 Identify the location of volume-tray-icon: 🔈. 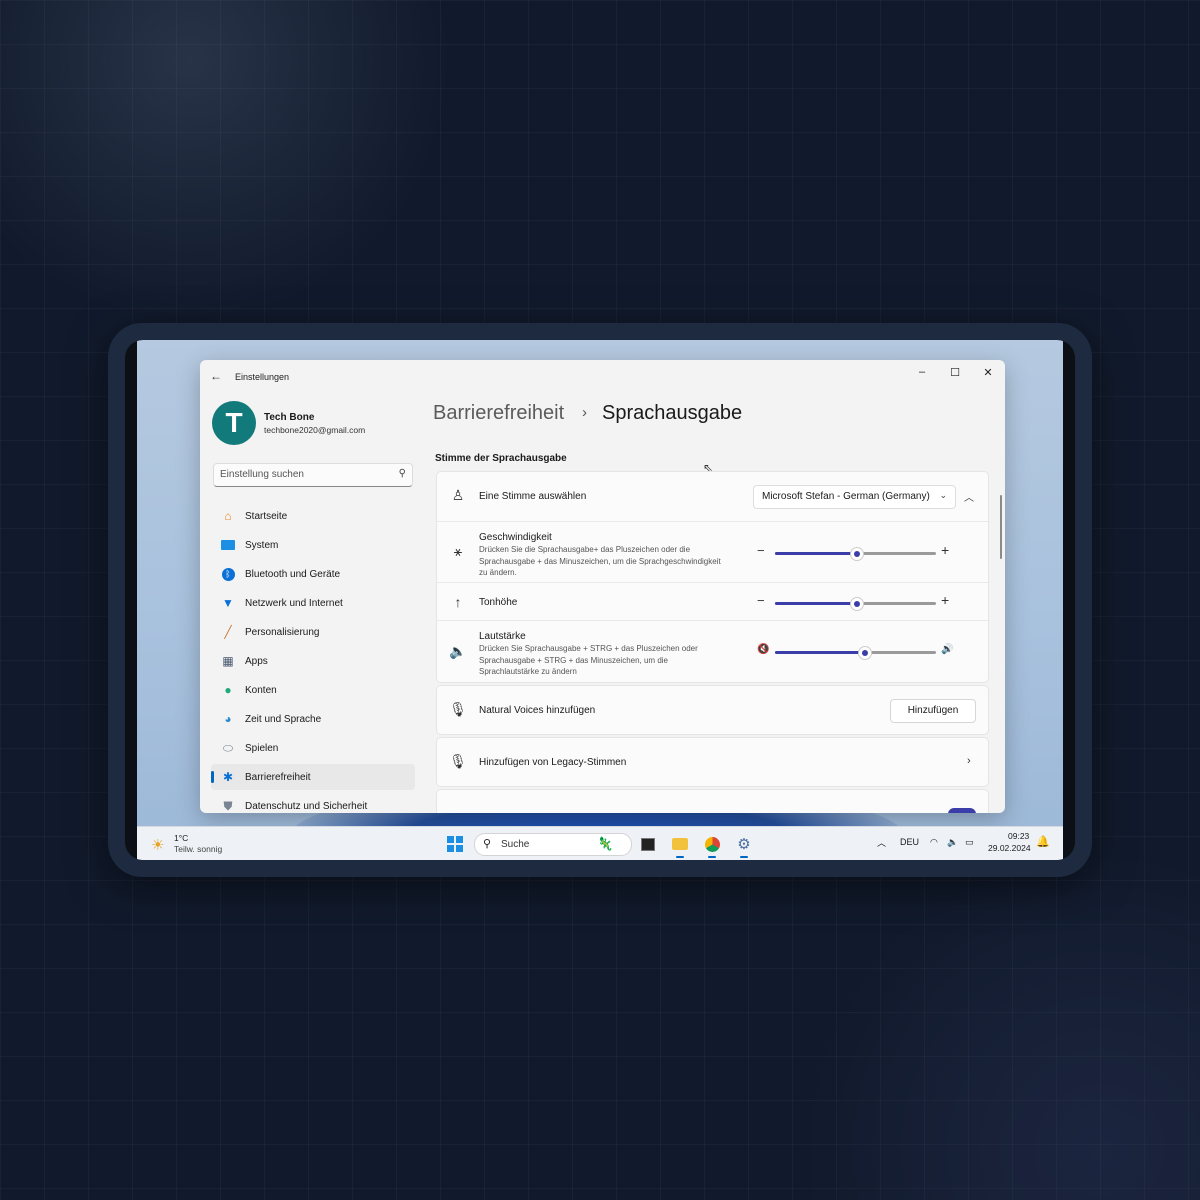
(952, 842).